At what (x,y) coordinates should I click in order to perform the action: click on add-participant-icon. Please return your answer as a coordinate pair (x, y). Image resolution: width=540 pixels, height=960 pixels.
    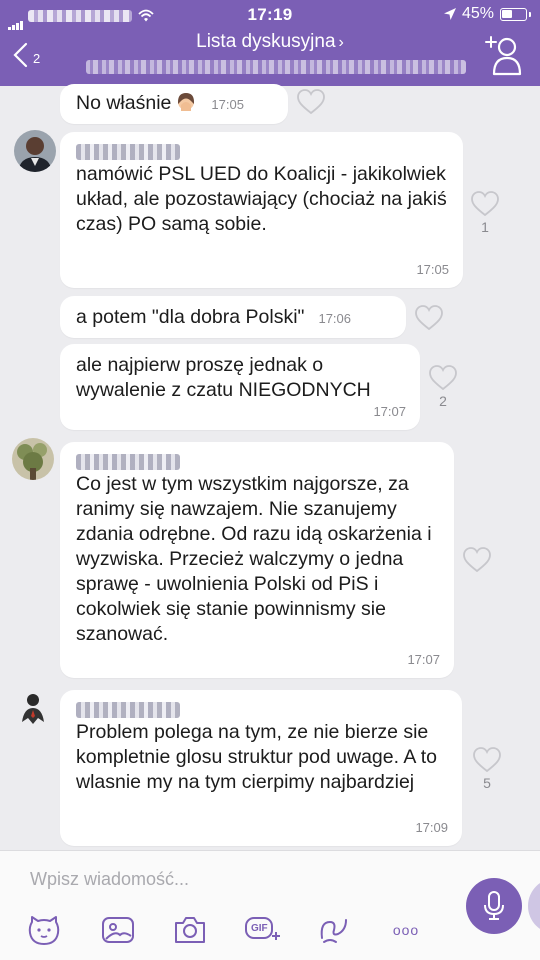
    Looking at the image, I should click on (503, 56).